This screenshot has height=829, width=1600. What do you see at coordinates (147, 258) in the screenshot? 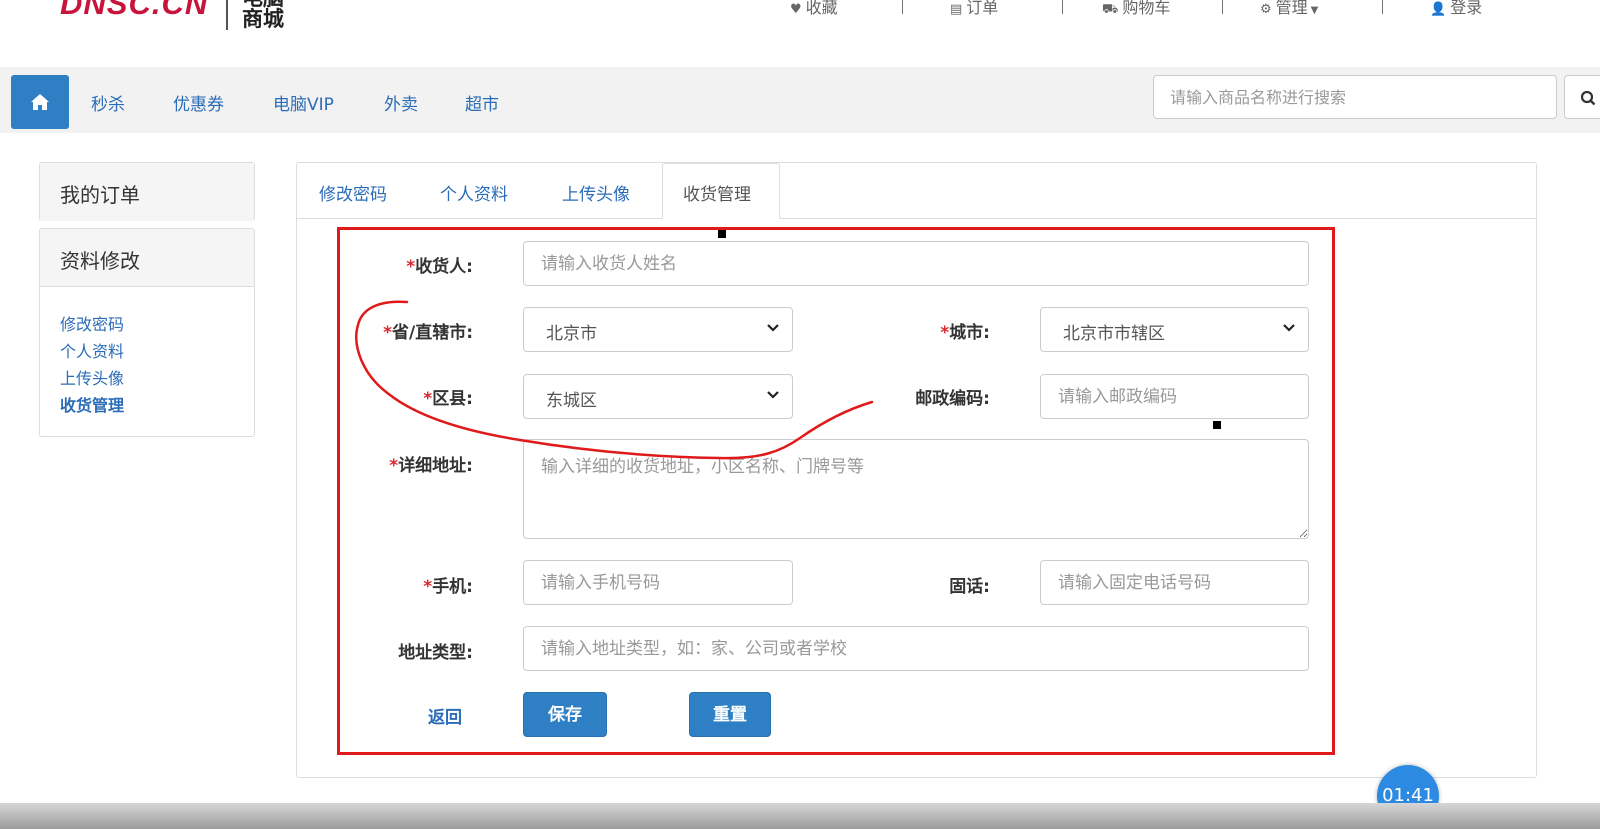
I see `sidebar-profile-heading: 资料修改` at bounding box center [147, 258].